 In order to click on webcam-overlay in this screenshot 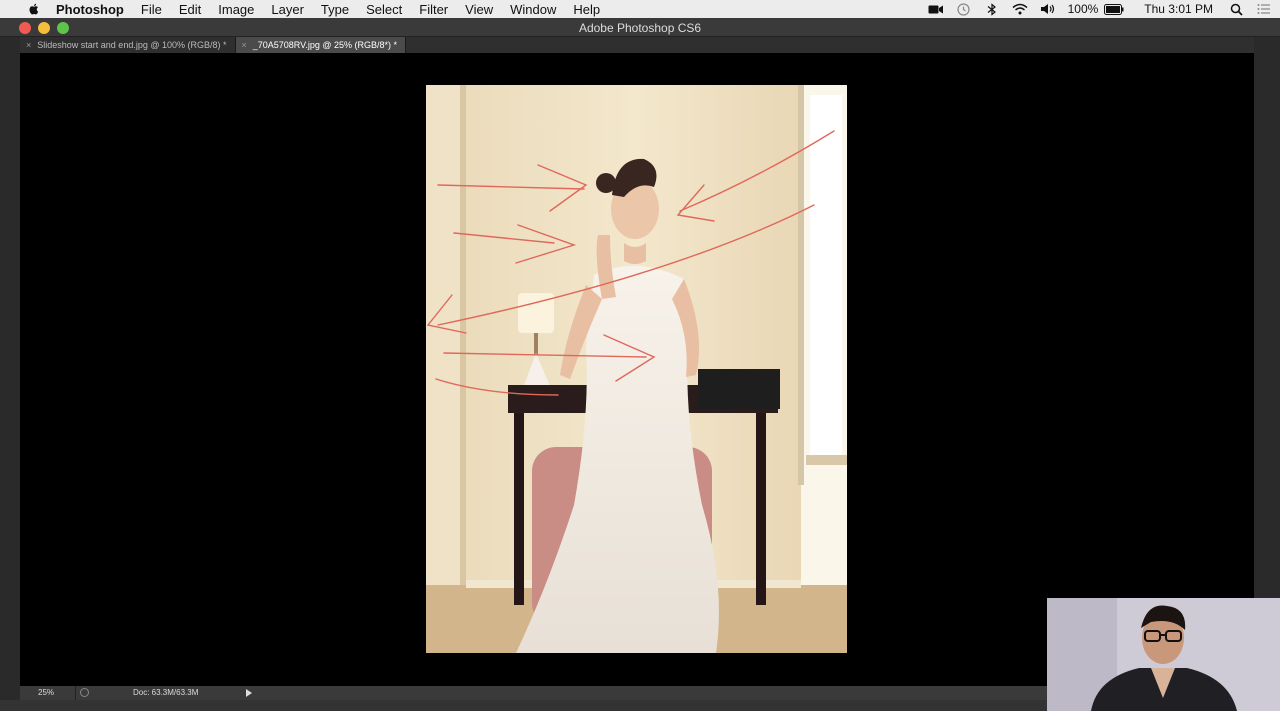, I will do `click(1163, 654)`.